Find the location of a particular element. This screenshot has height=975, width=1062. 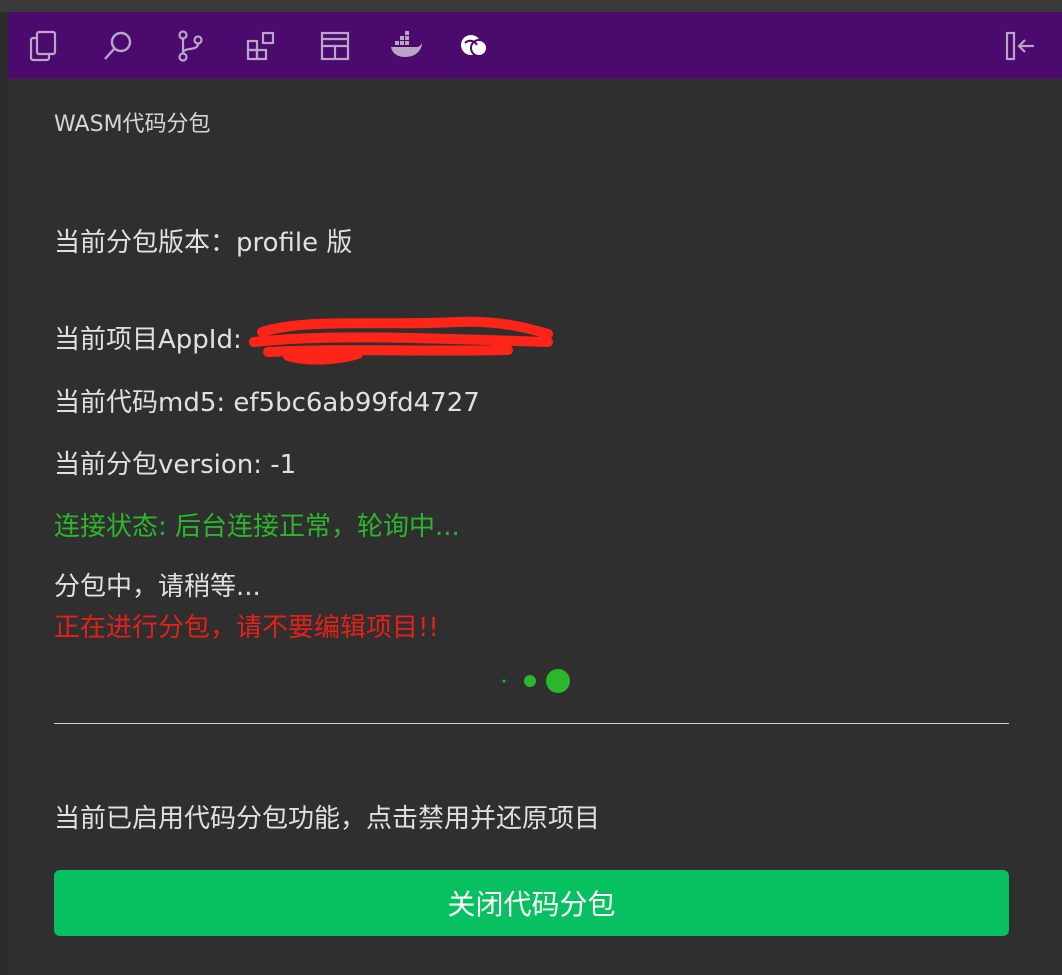

enabled-hint: 当前已启用代码分包功能，点击禁用并还原项目 is located at coordinates (327, 819).